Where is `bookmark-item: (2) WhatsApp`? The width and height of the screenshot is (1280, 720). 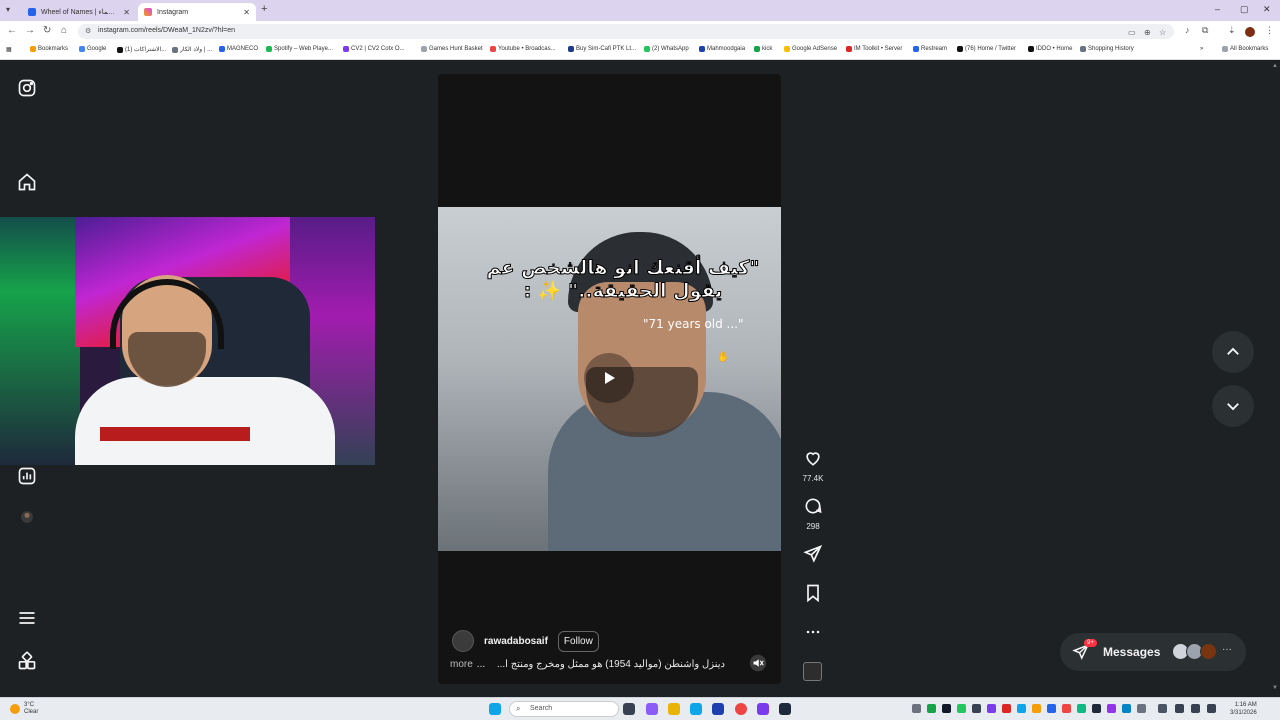
bookmark-item: (2) WhatsApp is located at coordinates (666, 49).